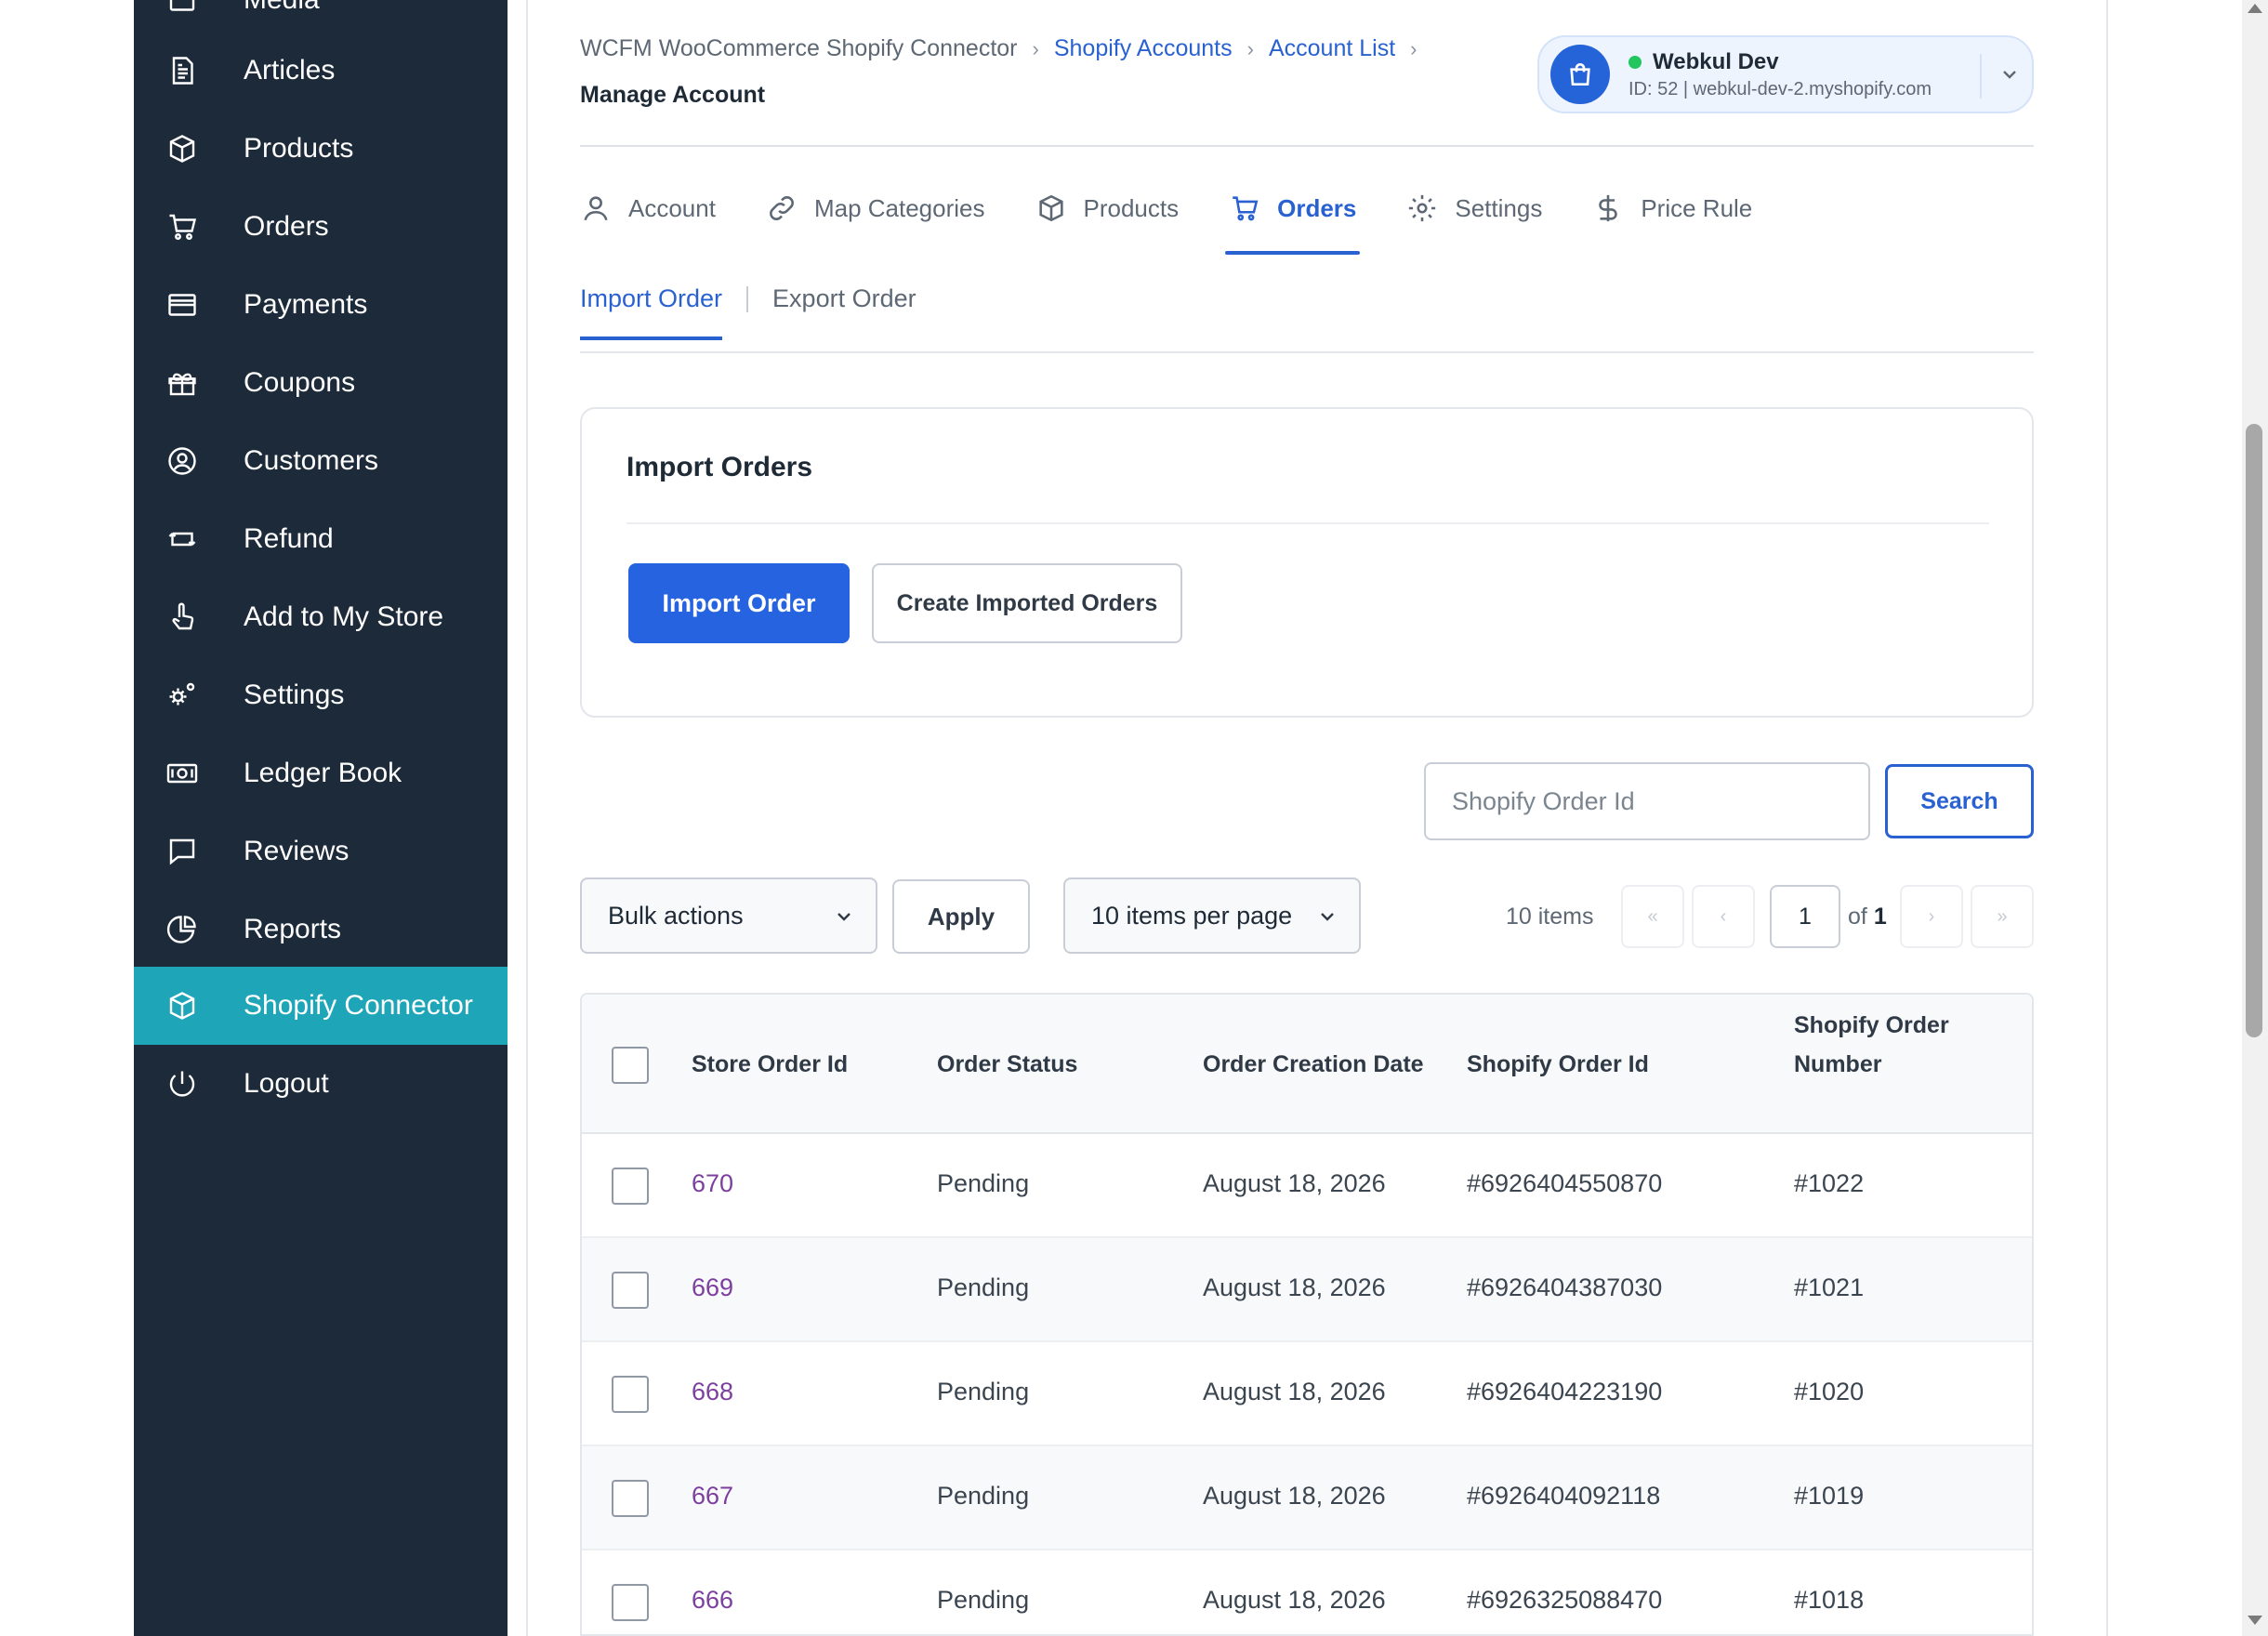 The width and height of the screenshot is (2268, 1636). What do you see at coordinates (961, 917) in the screenshot?
I see `apply-button: Apply` at bounding box center [961, 917].